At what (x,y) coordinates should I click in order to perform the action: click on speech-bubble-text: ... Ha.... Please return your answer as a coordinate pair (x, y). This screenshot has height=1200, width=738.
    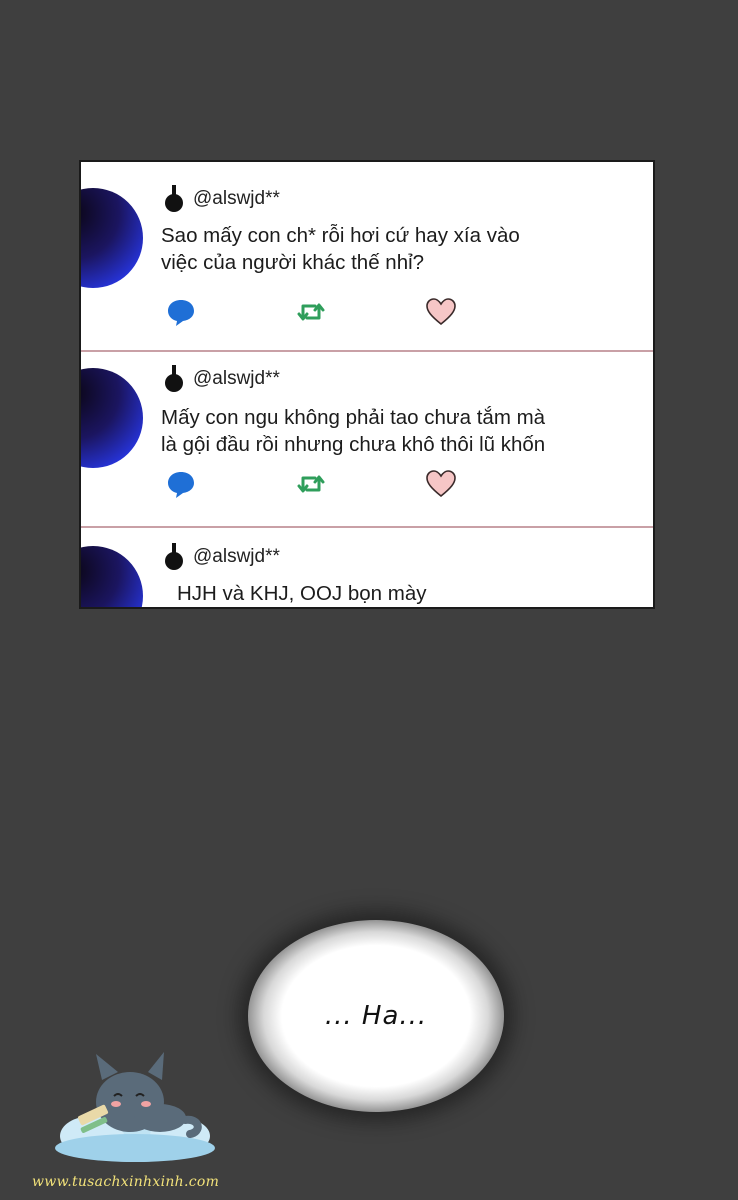
    Looking at the image, I should click on (376, 1016).